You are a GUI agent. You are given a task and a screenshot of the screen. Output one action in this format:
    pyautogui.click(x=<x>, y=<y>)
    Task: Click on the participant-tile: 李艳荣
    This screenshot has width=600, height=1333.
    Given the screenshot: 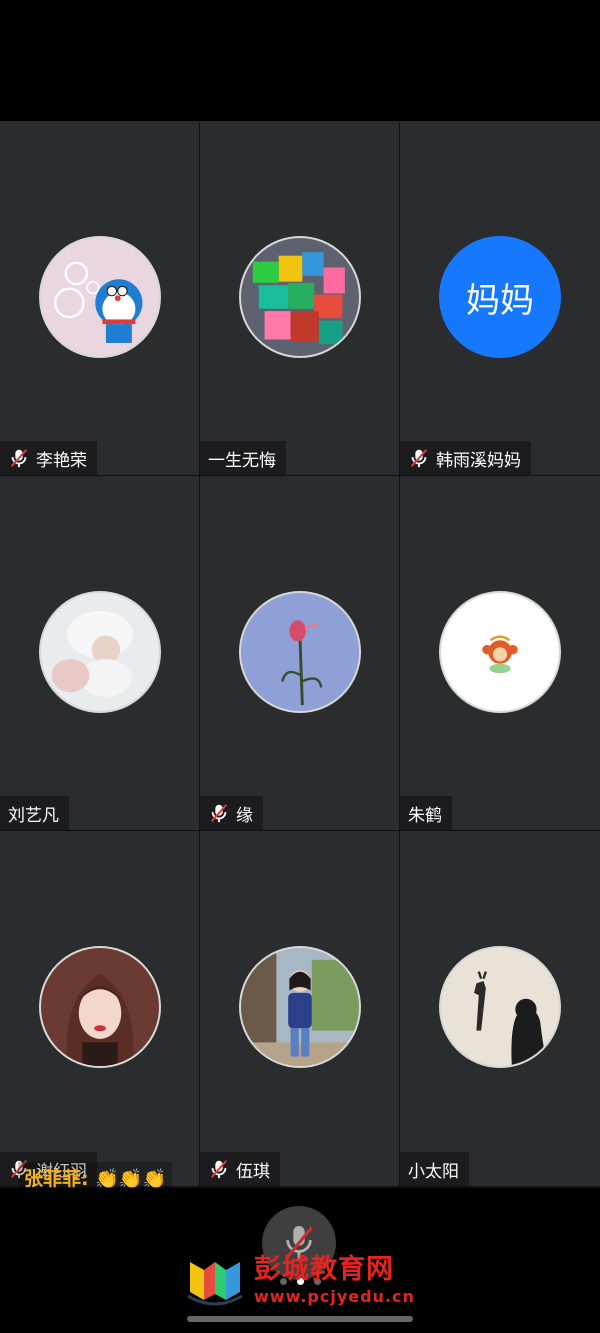 What is the action you would take?
    pyautogui.click(x=99, y=298)
    